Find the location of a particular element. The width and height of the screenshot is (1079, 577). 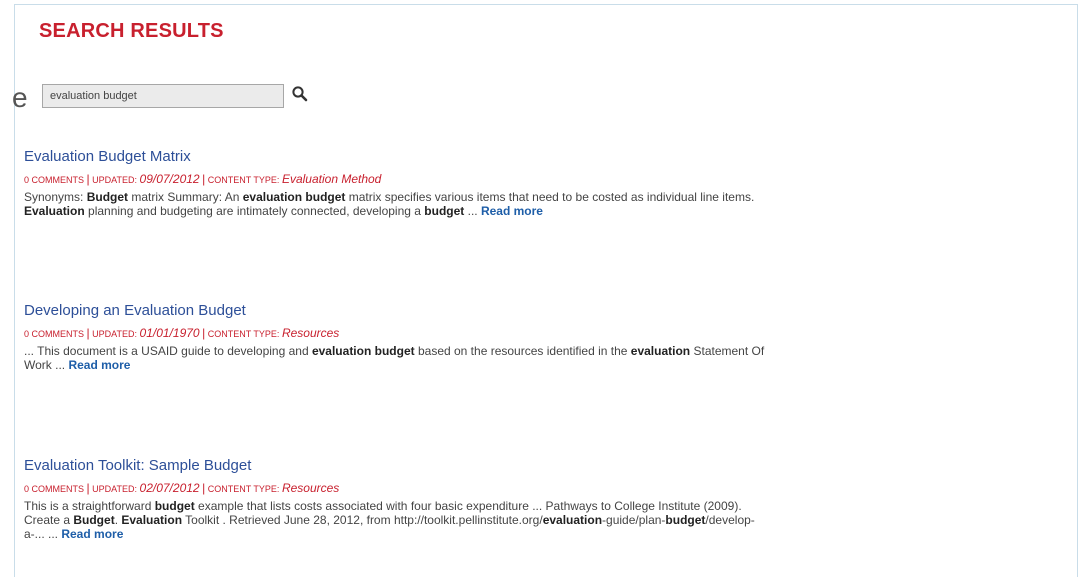

search-button is located at coordinates (300, 95).